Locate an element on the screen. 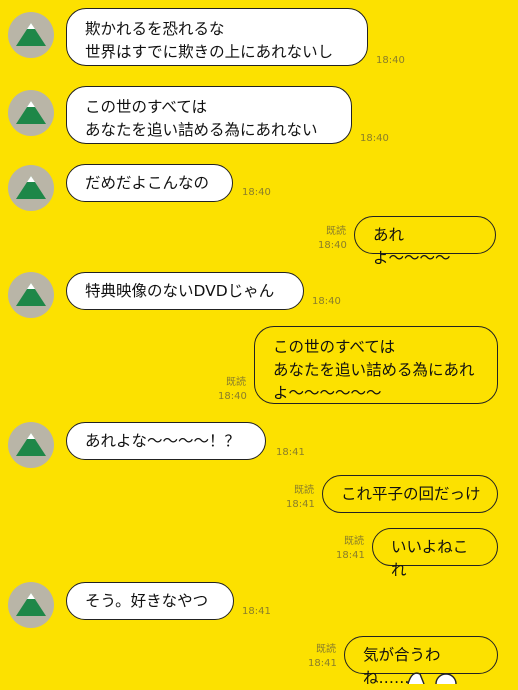  sticker-partial is located at coordinates (432, 678).